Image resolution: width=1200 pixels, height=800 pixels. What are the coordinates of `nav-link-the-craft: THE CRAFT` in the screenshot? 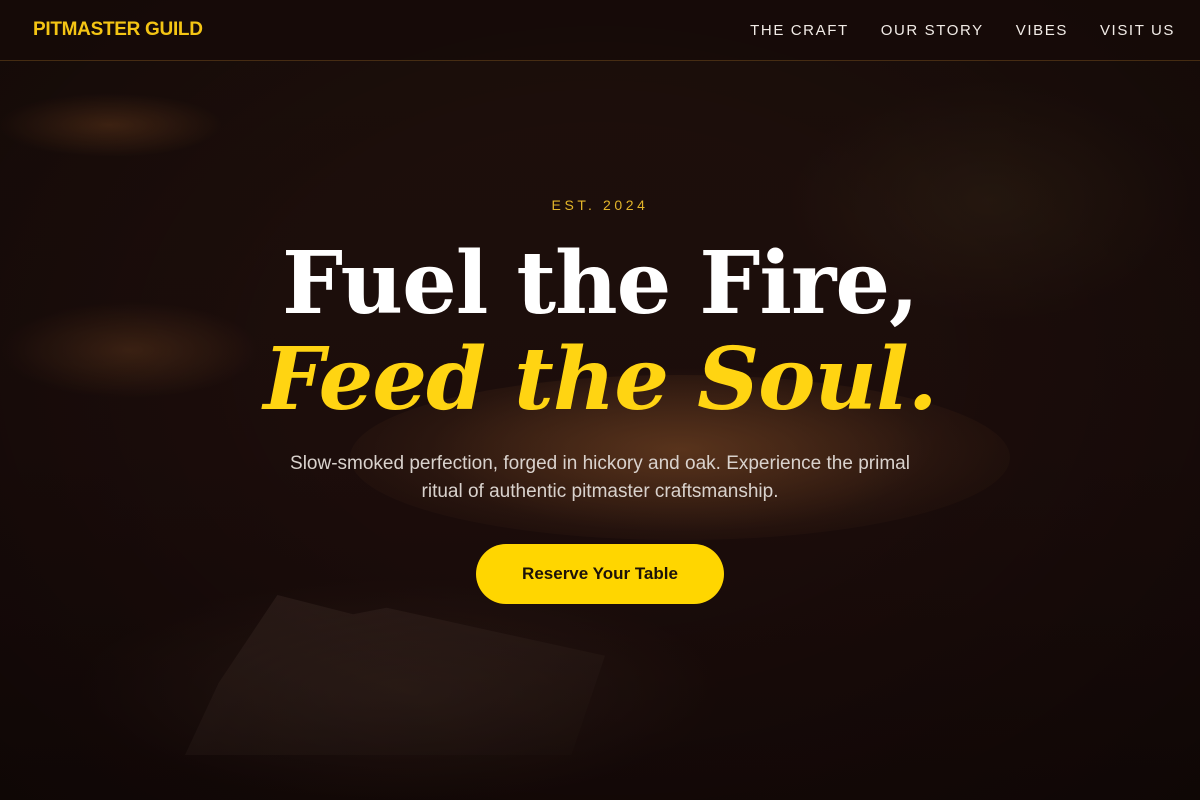 It's located at (799, 30).